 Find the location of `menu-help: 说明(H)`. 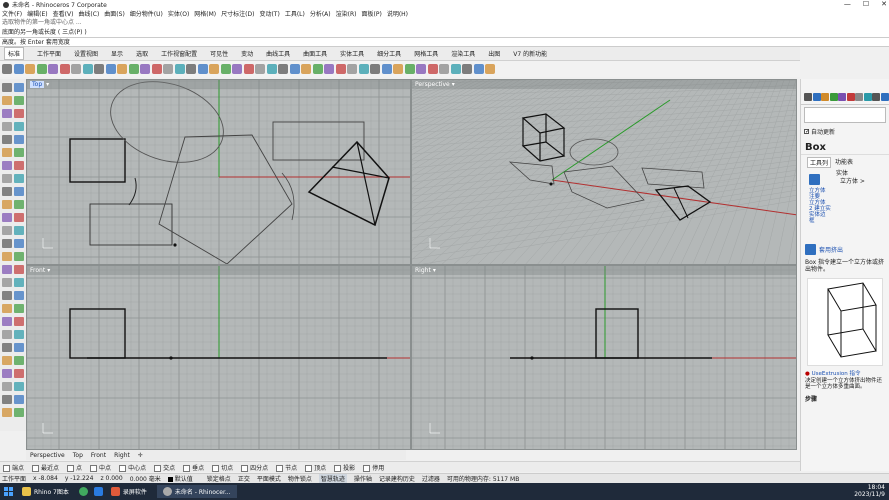

menu-help: 说明(H) is located at coordinates (397, 13).